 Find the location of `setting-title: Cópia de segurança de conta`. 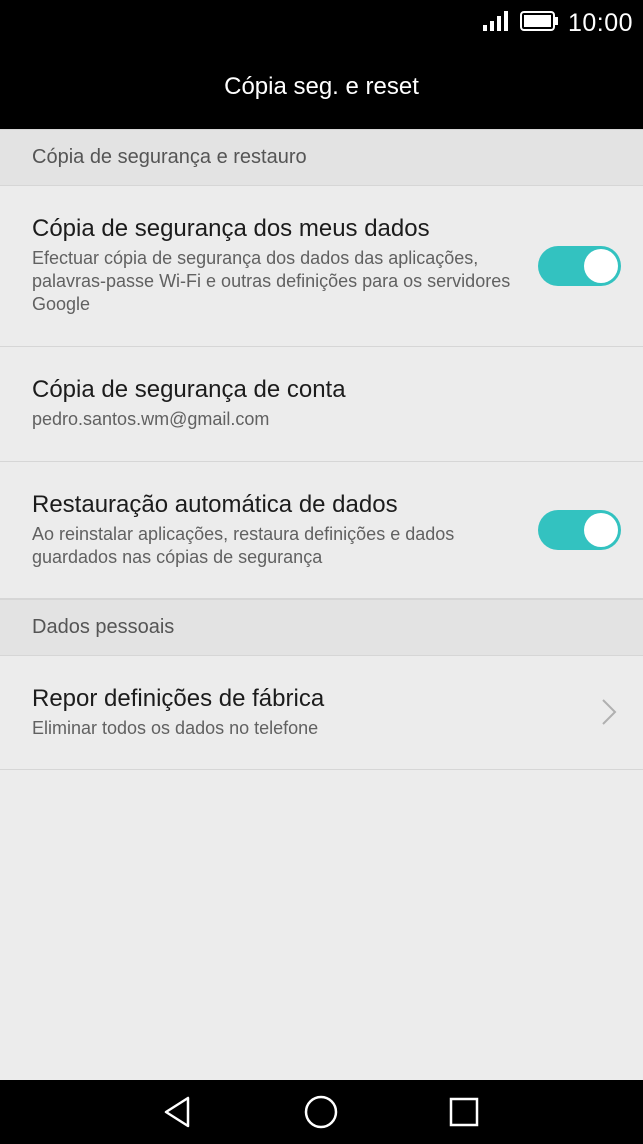

setting-title: Cópia de segurança de conta is located at coordinates (189, 389).